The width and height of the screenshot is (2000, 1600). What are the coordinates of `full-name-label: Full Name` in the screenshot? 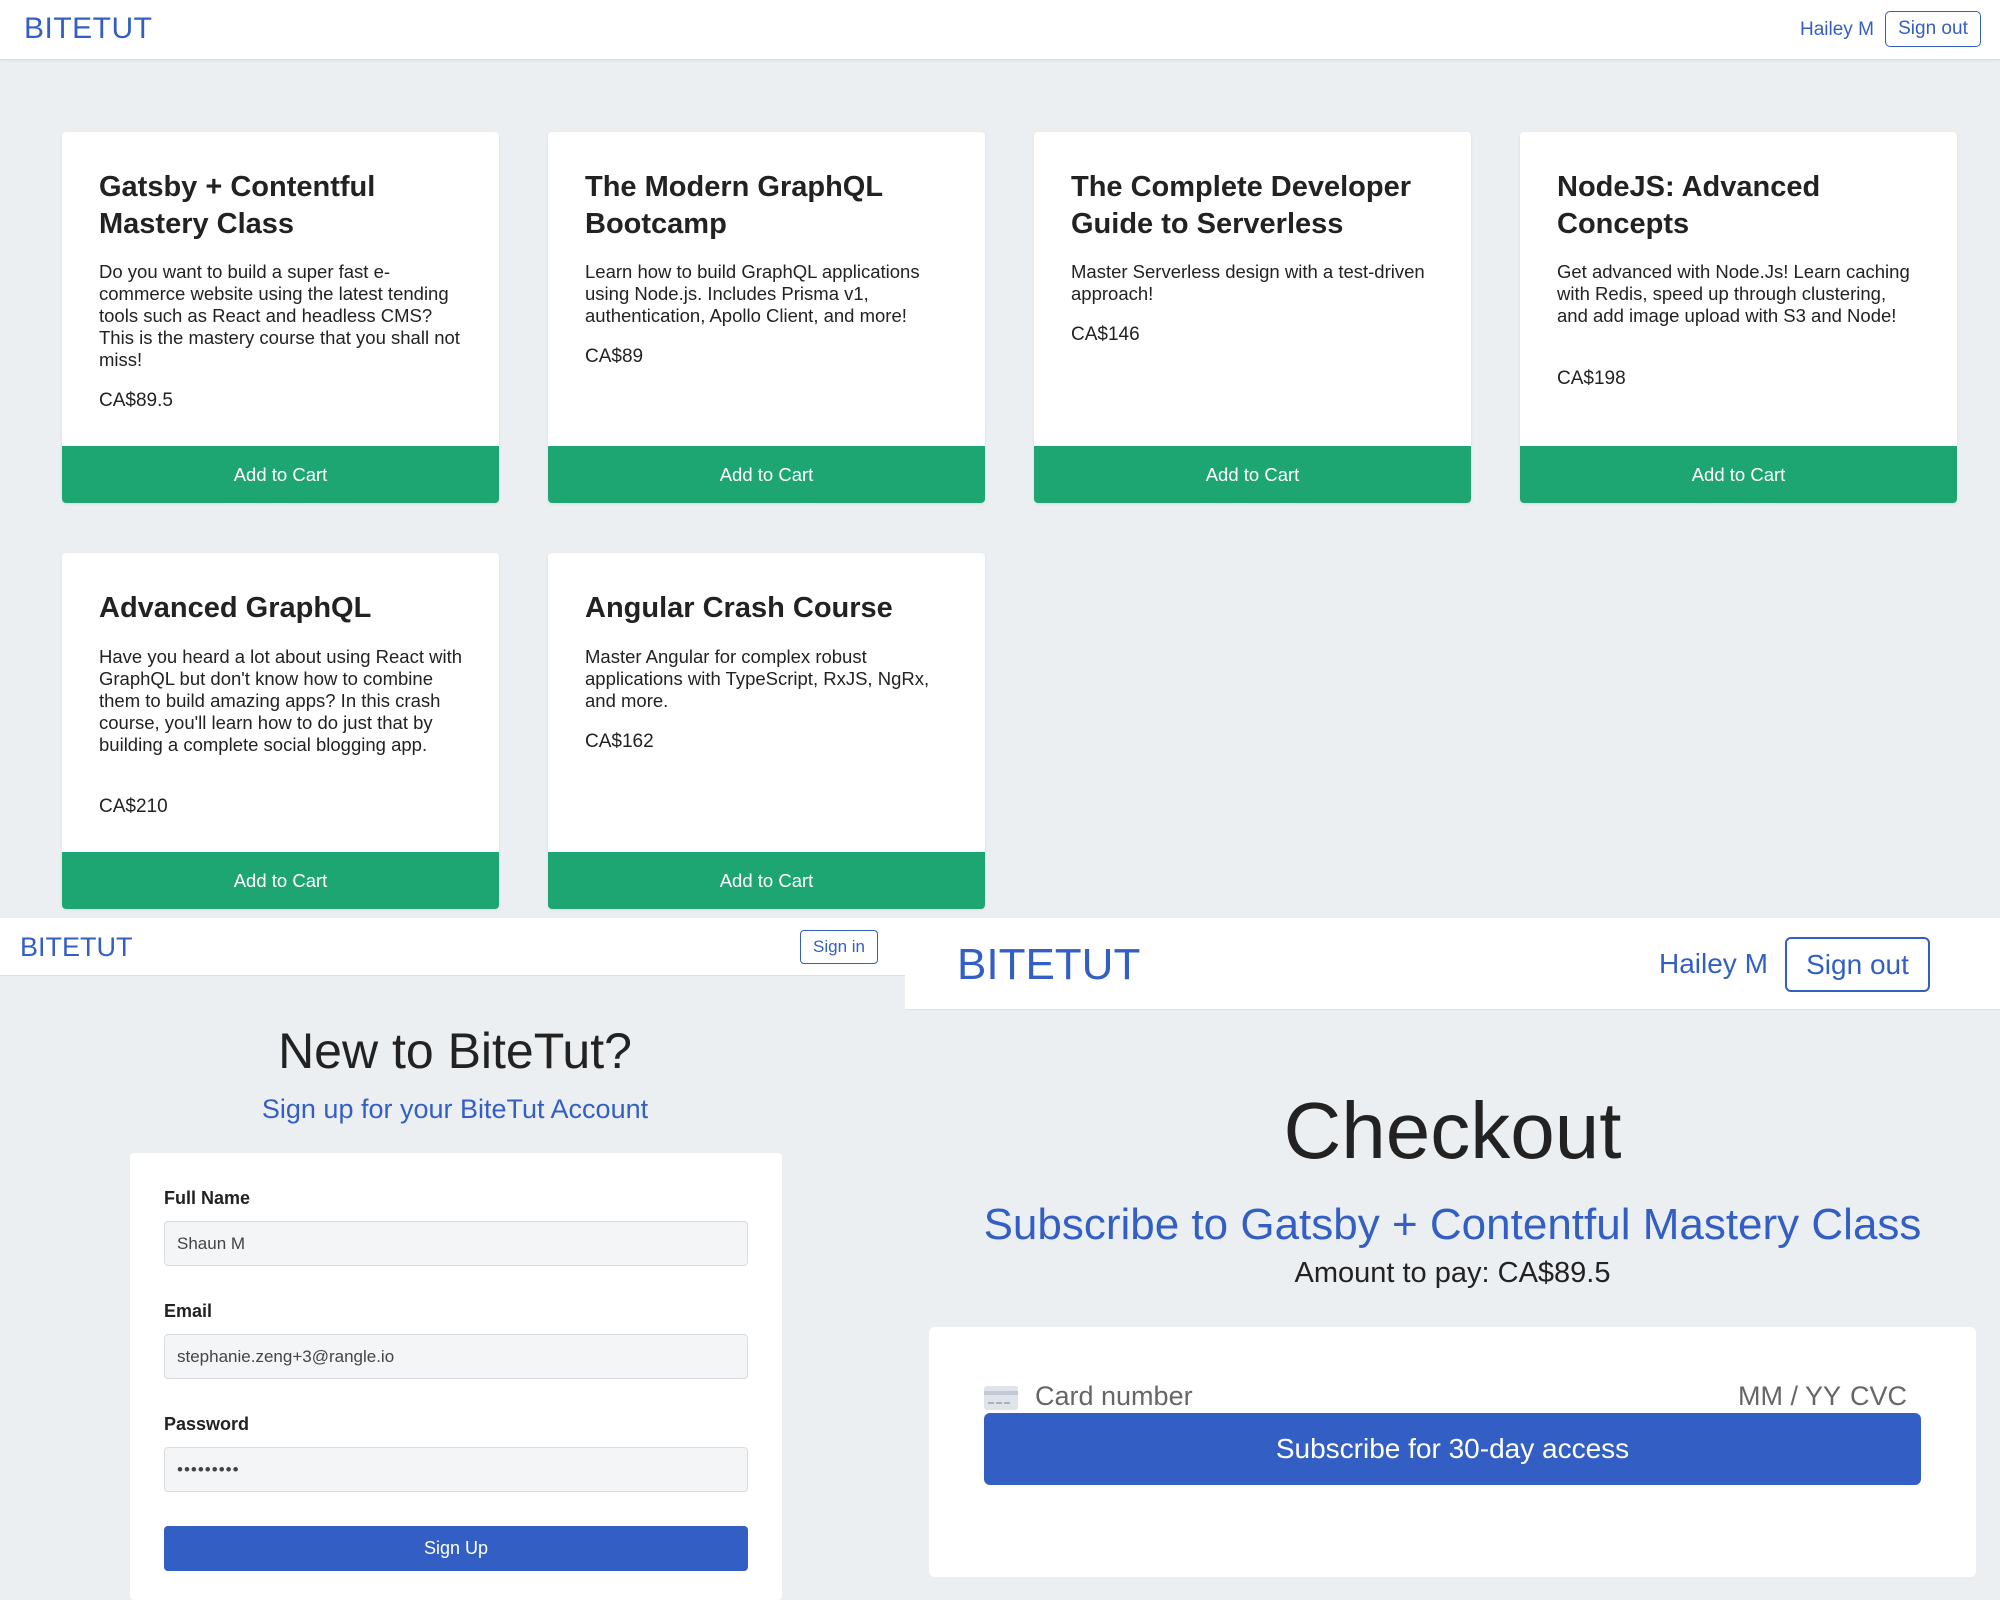 It's located at (207, 1198).